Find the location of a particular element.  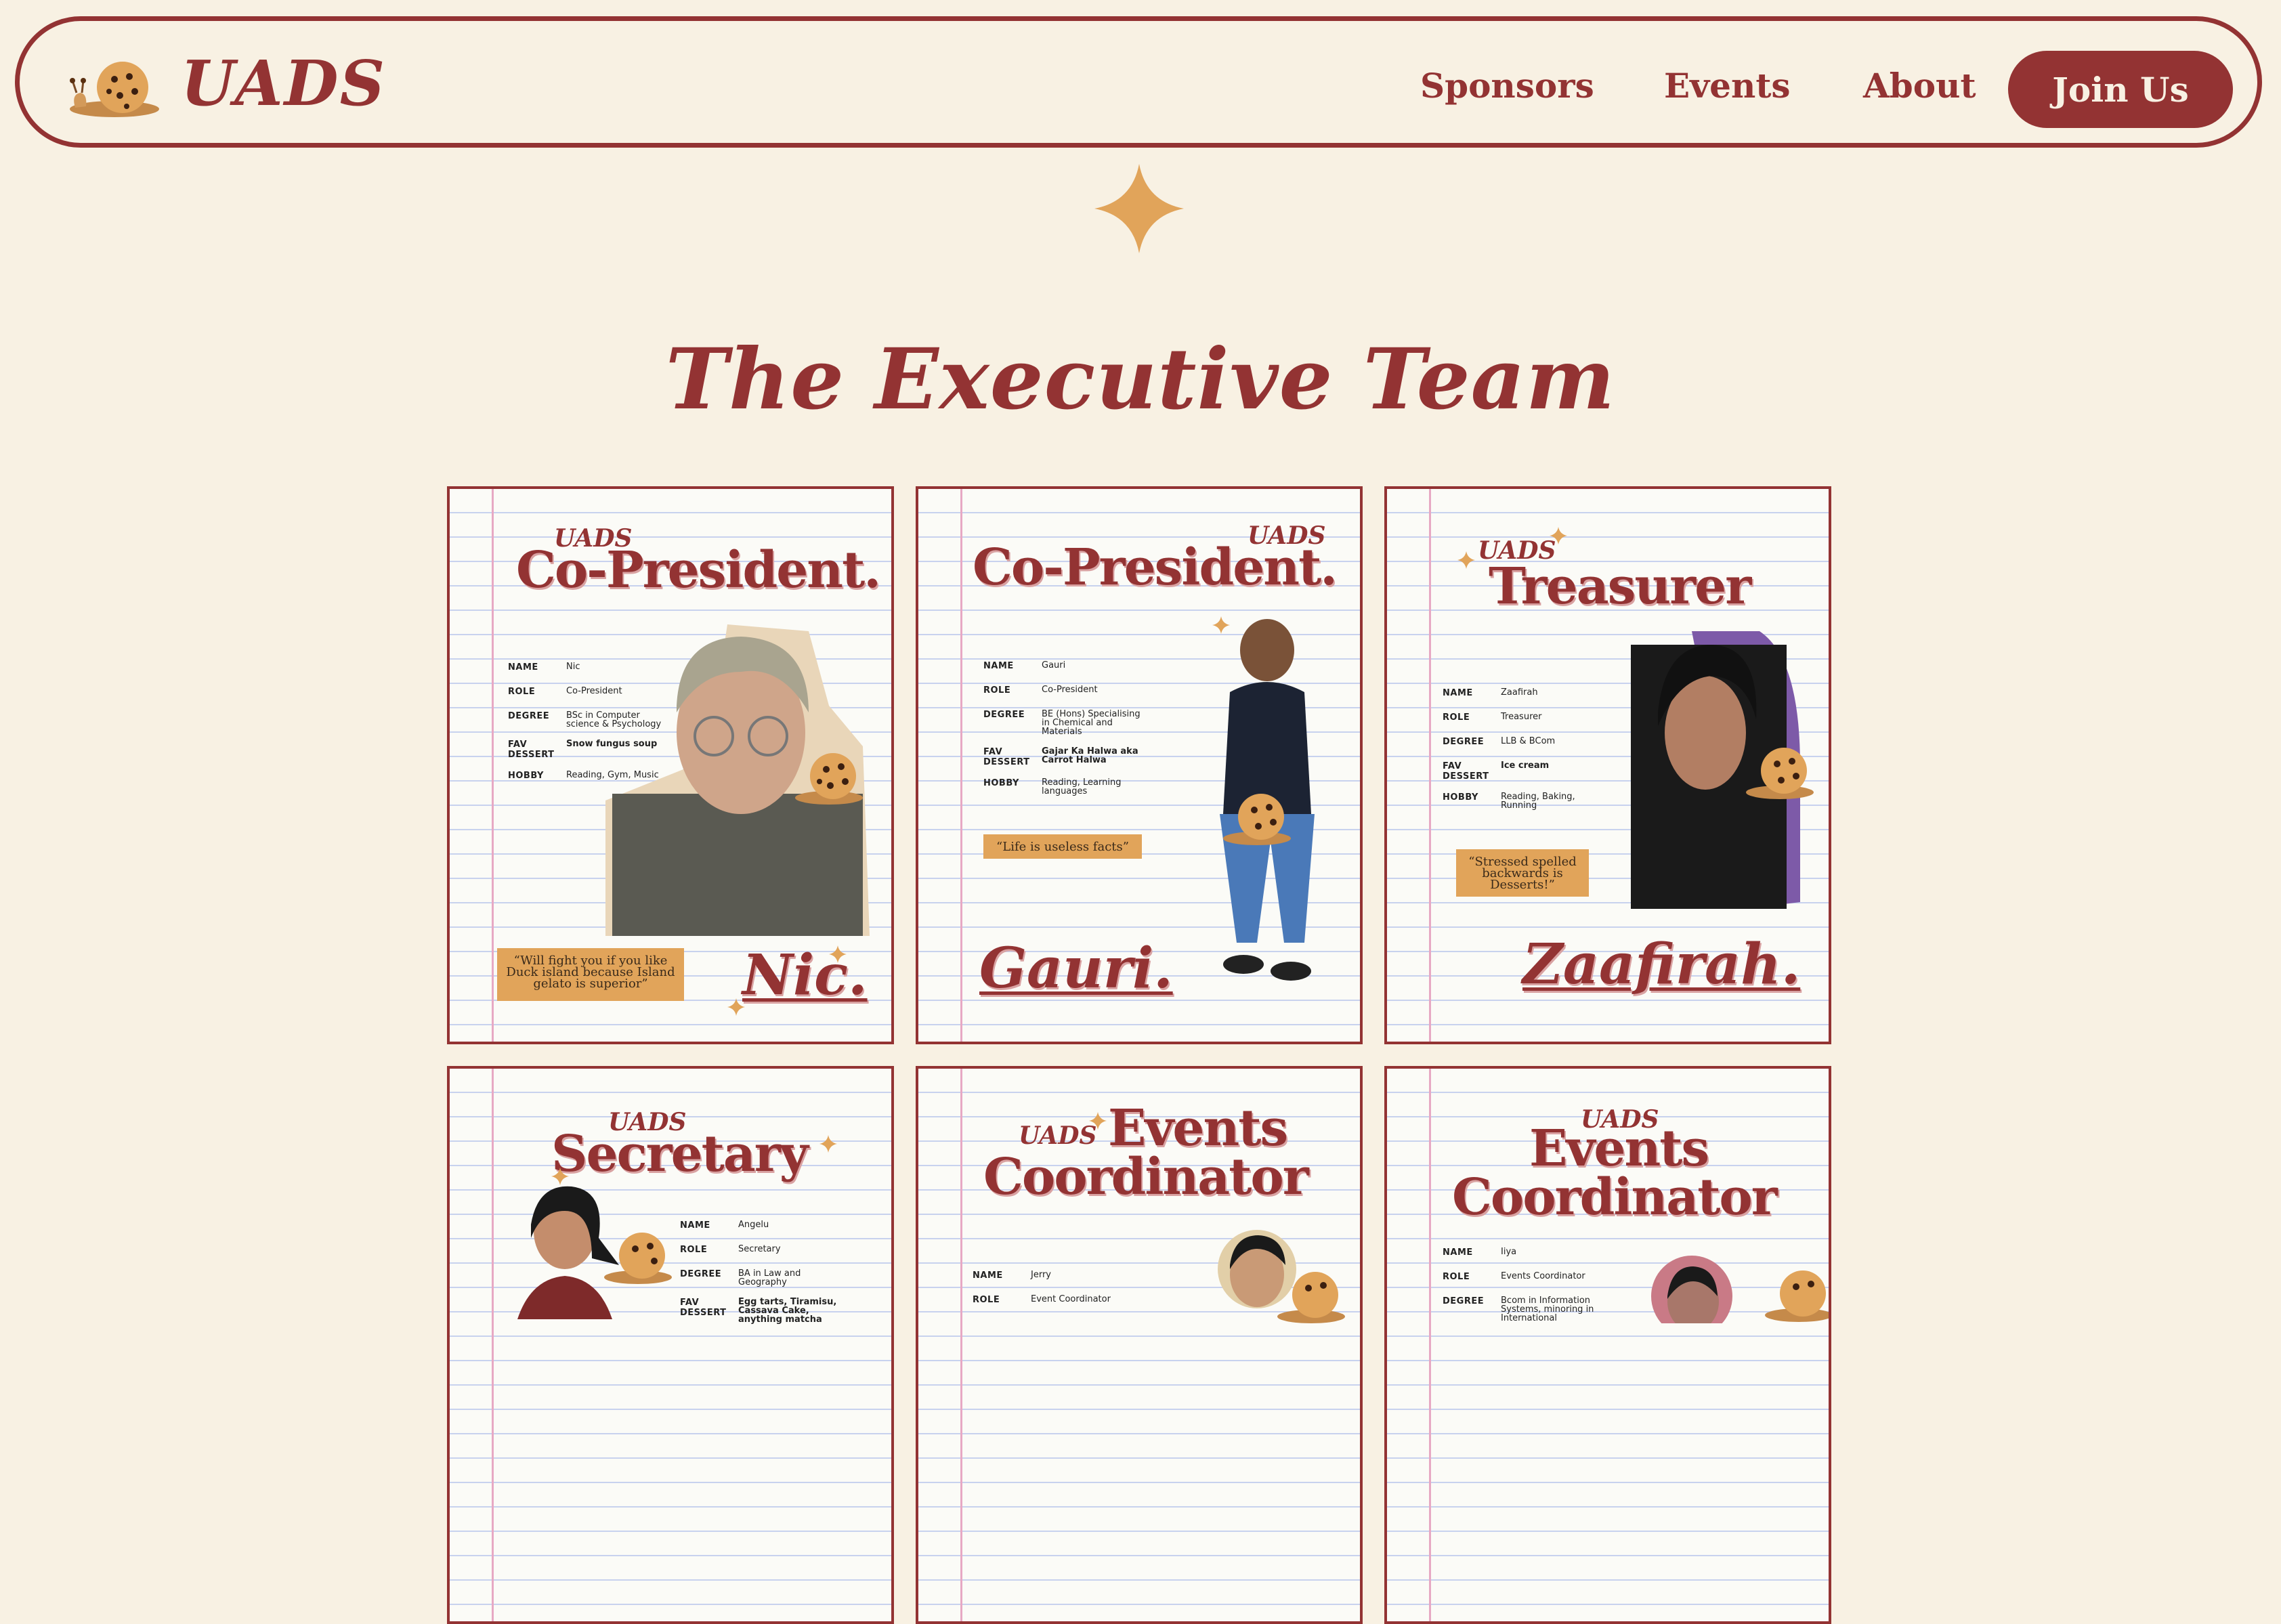

card-role-title: Treasurer is located at coordinates (1620, 586).